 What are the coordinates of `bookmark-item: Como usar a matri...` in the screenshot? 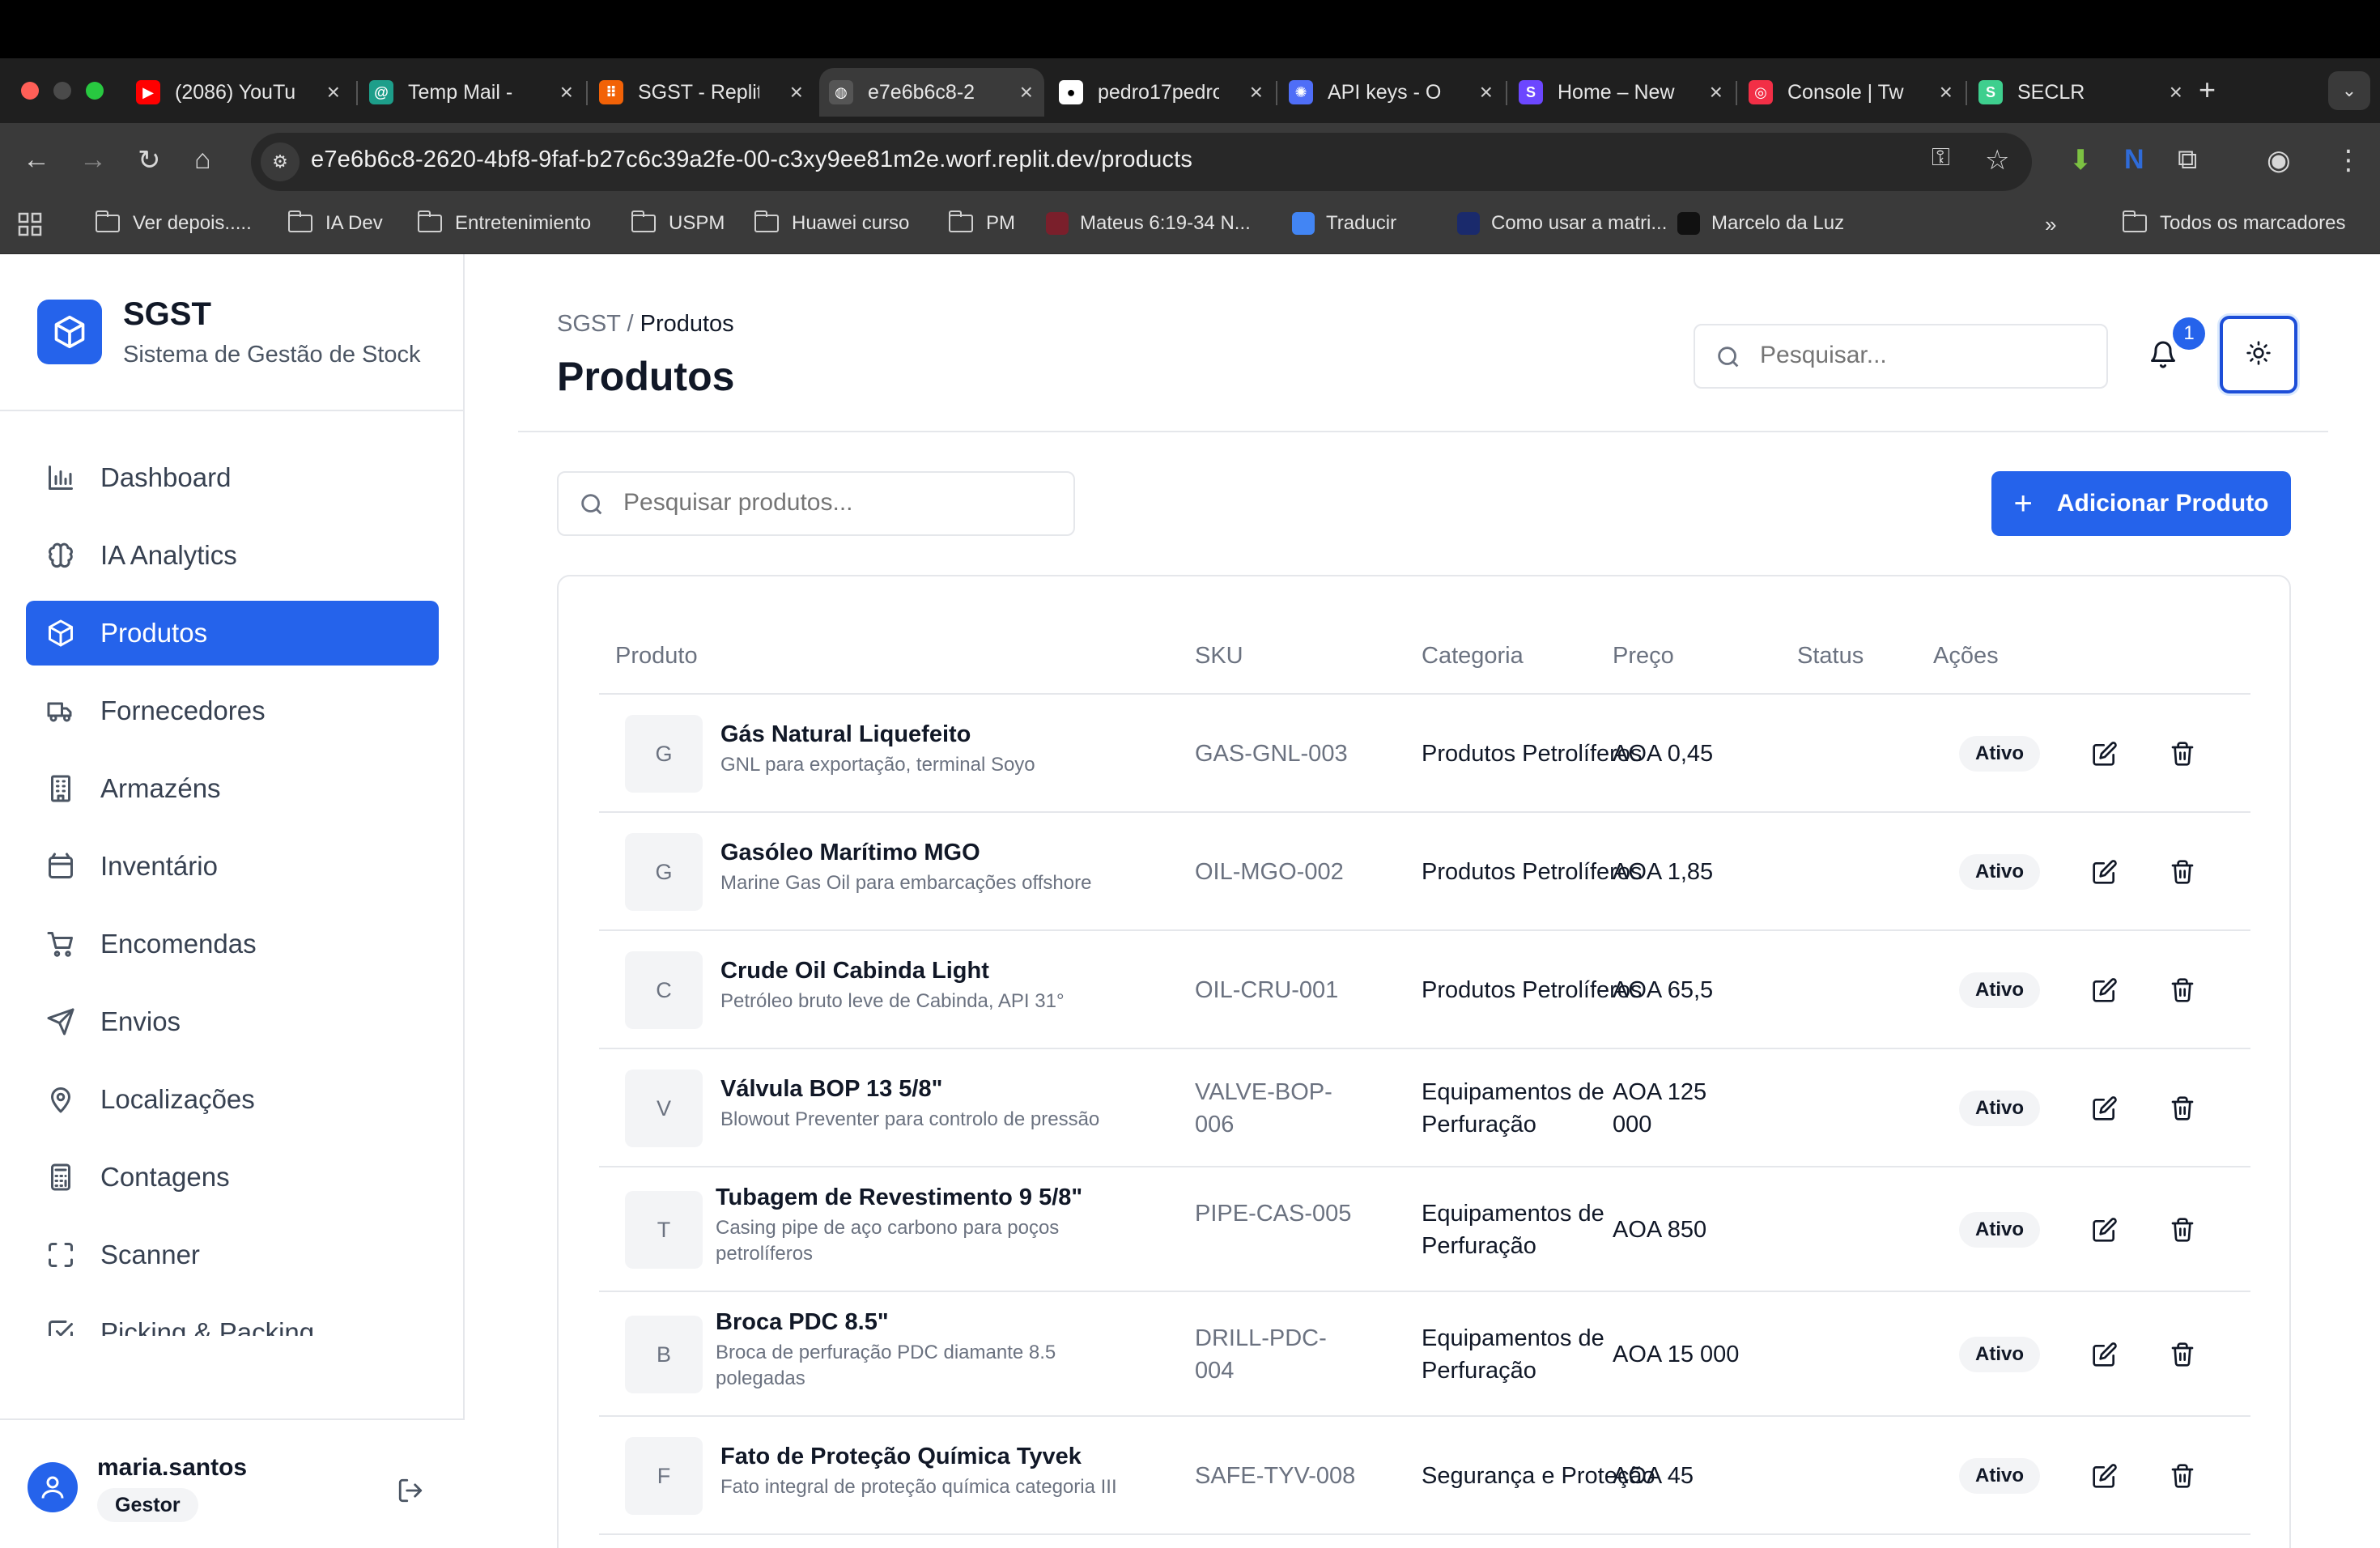 It's located at (1562, 223).